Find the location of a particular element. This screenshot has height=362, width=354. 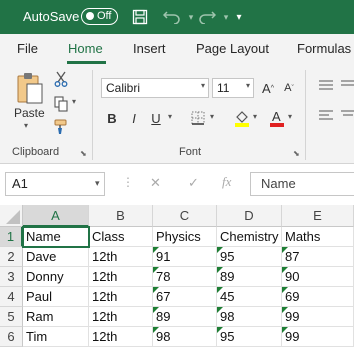

underline-button: U is located at coordinates (156, 118).